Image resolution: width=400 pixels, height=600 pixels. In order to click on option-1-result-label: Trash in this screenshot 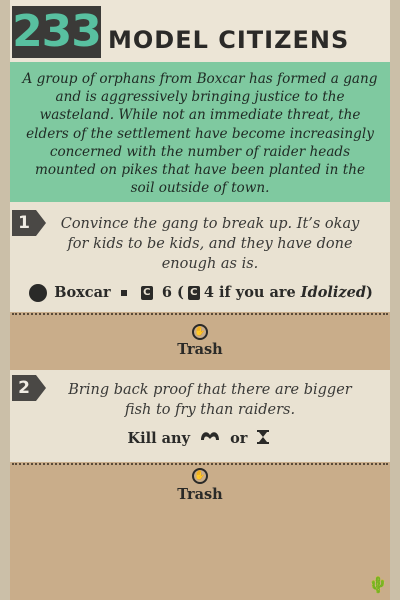, I will do `click(200, 349)`.